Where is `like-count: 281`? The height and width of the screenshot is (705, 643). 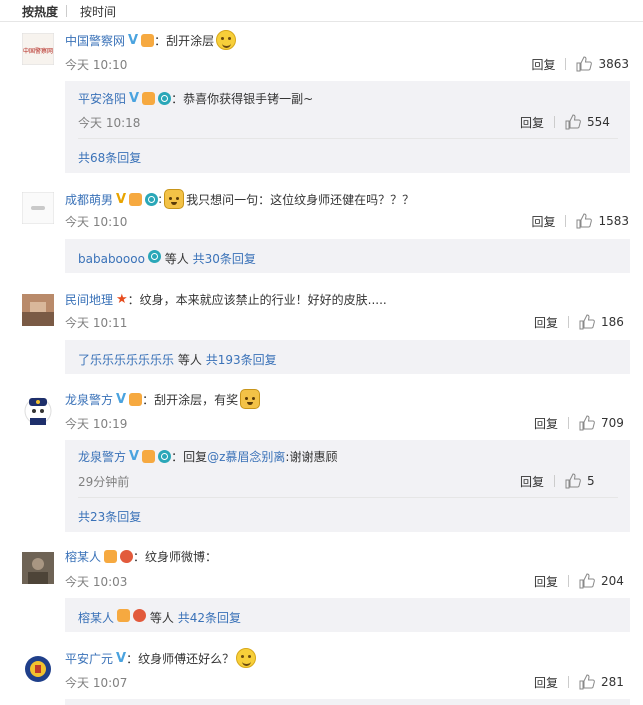
like-count: 281 is located at coordinates (612, 682).